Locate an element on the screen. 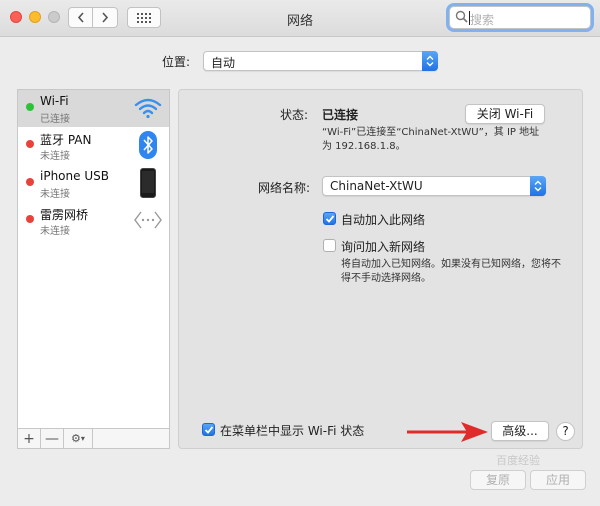 The height and width of the screenshot is (506, 600). network-name-value: ChinaNet-XtWU is located at coordinates (376, 186).